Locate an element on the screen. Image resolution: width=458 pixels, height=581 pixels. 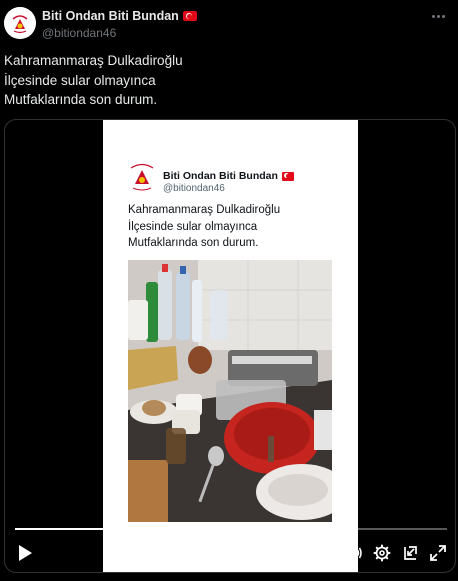
video-controls: 0:03 / 0:13 is located at coordinates (230, 554).